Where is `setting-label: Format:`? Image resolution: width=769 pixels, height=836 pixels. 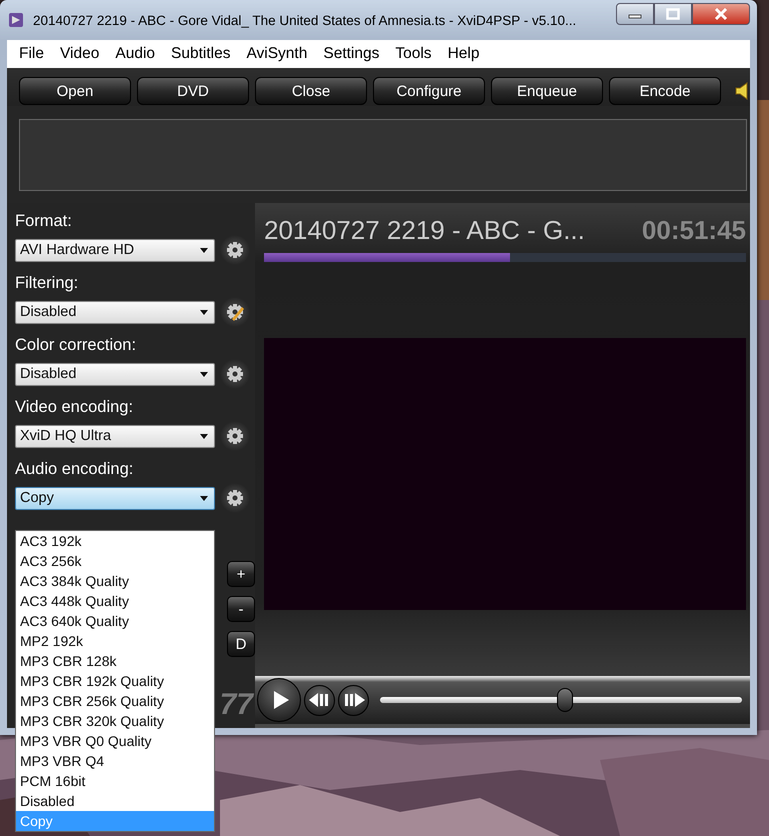
setting-label: Format: is located at coordinates (44, 221).